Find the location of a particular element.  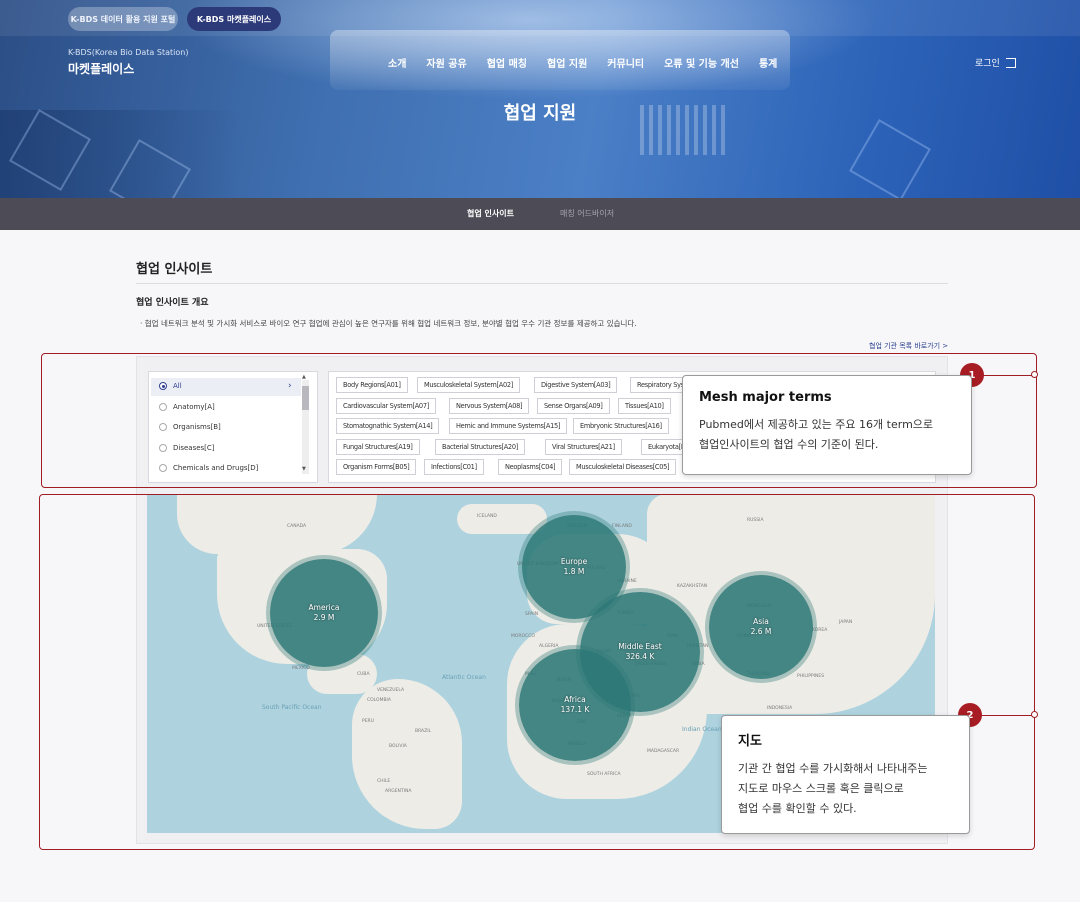

page-title: 협업 인사이트 is located at coordinates (174, 269).